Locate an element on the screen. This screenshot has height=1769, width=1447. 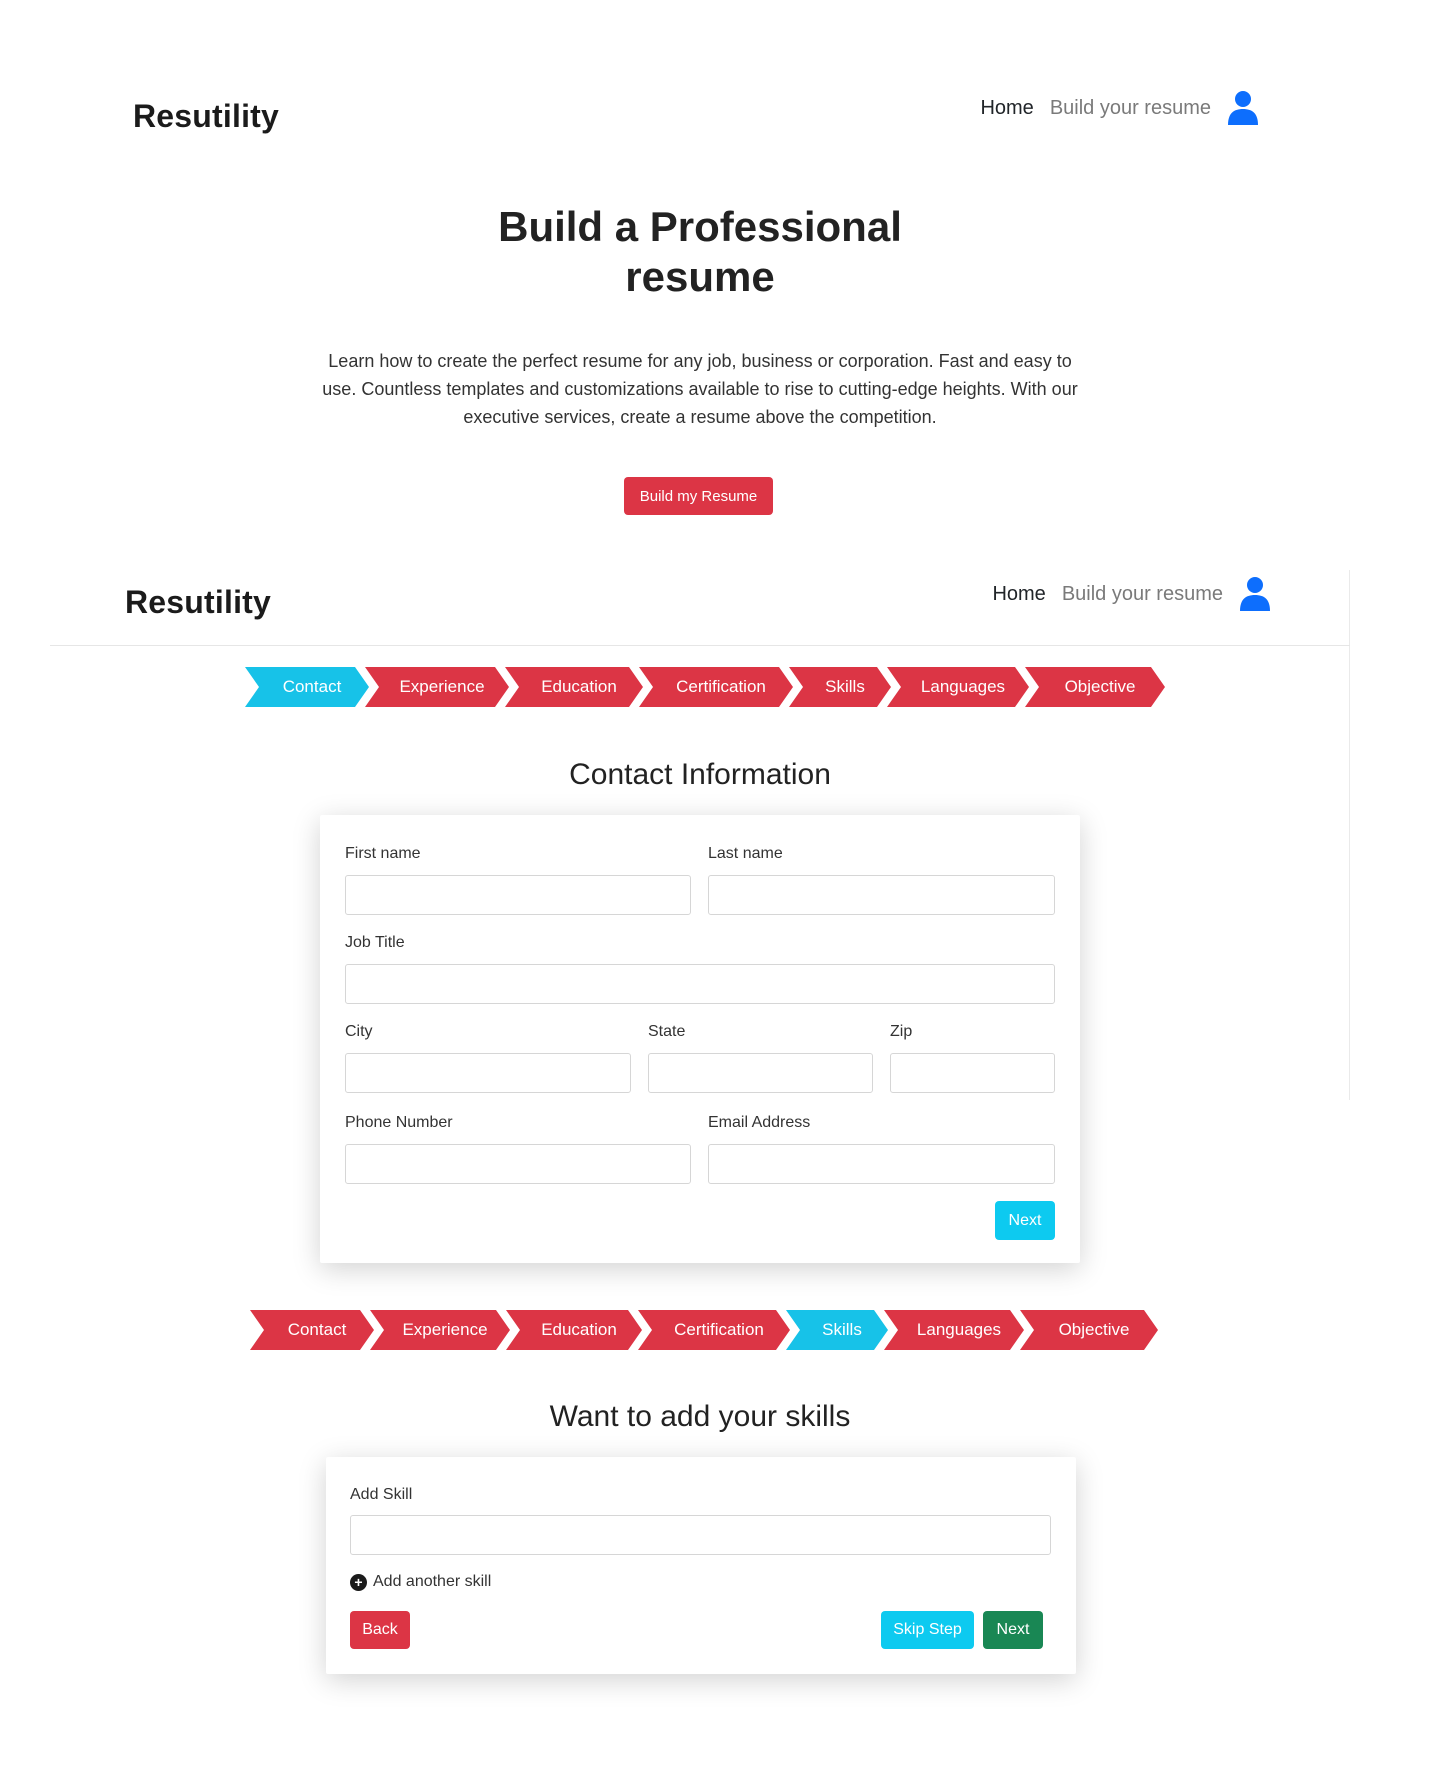
add-another-skill-link: + Add another skill is located at coordinates (420, 1582).